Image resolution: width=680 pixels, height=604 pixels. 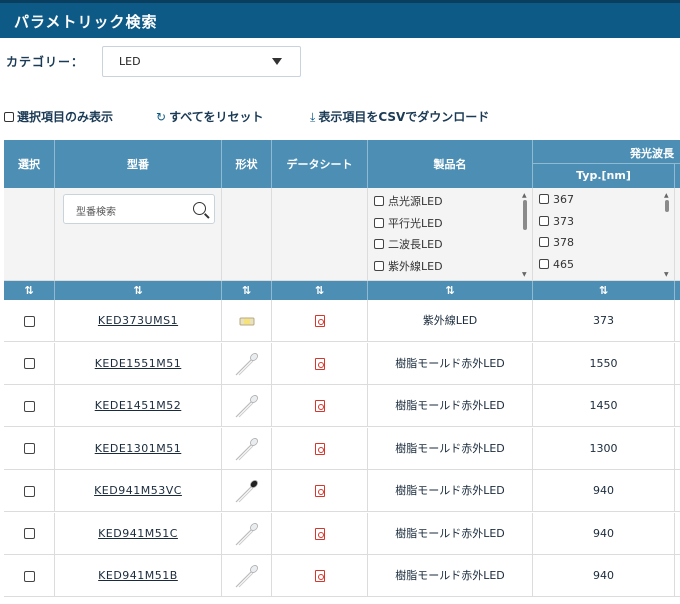 What do you see at coordinates (563, 242) in the screenshot?
I see `wavelength-filter-option-label: 378` at bounding box center [563, 242].